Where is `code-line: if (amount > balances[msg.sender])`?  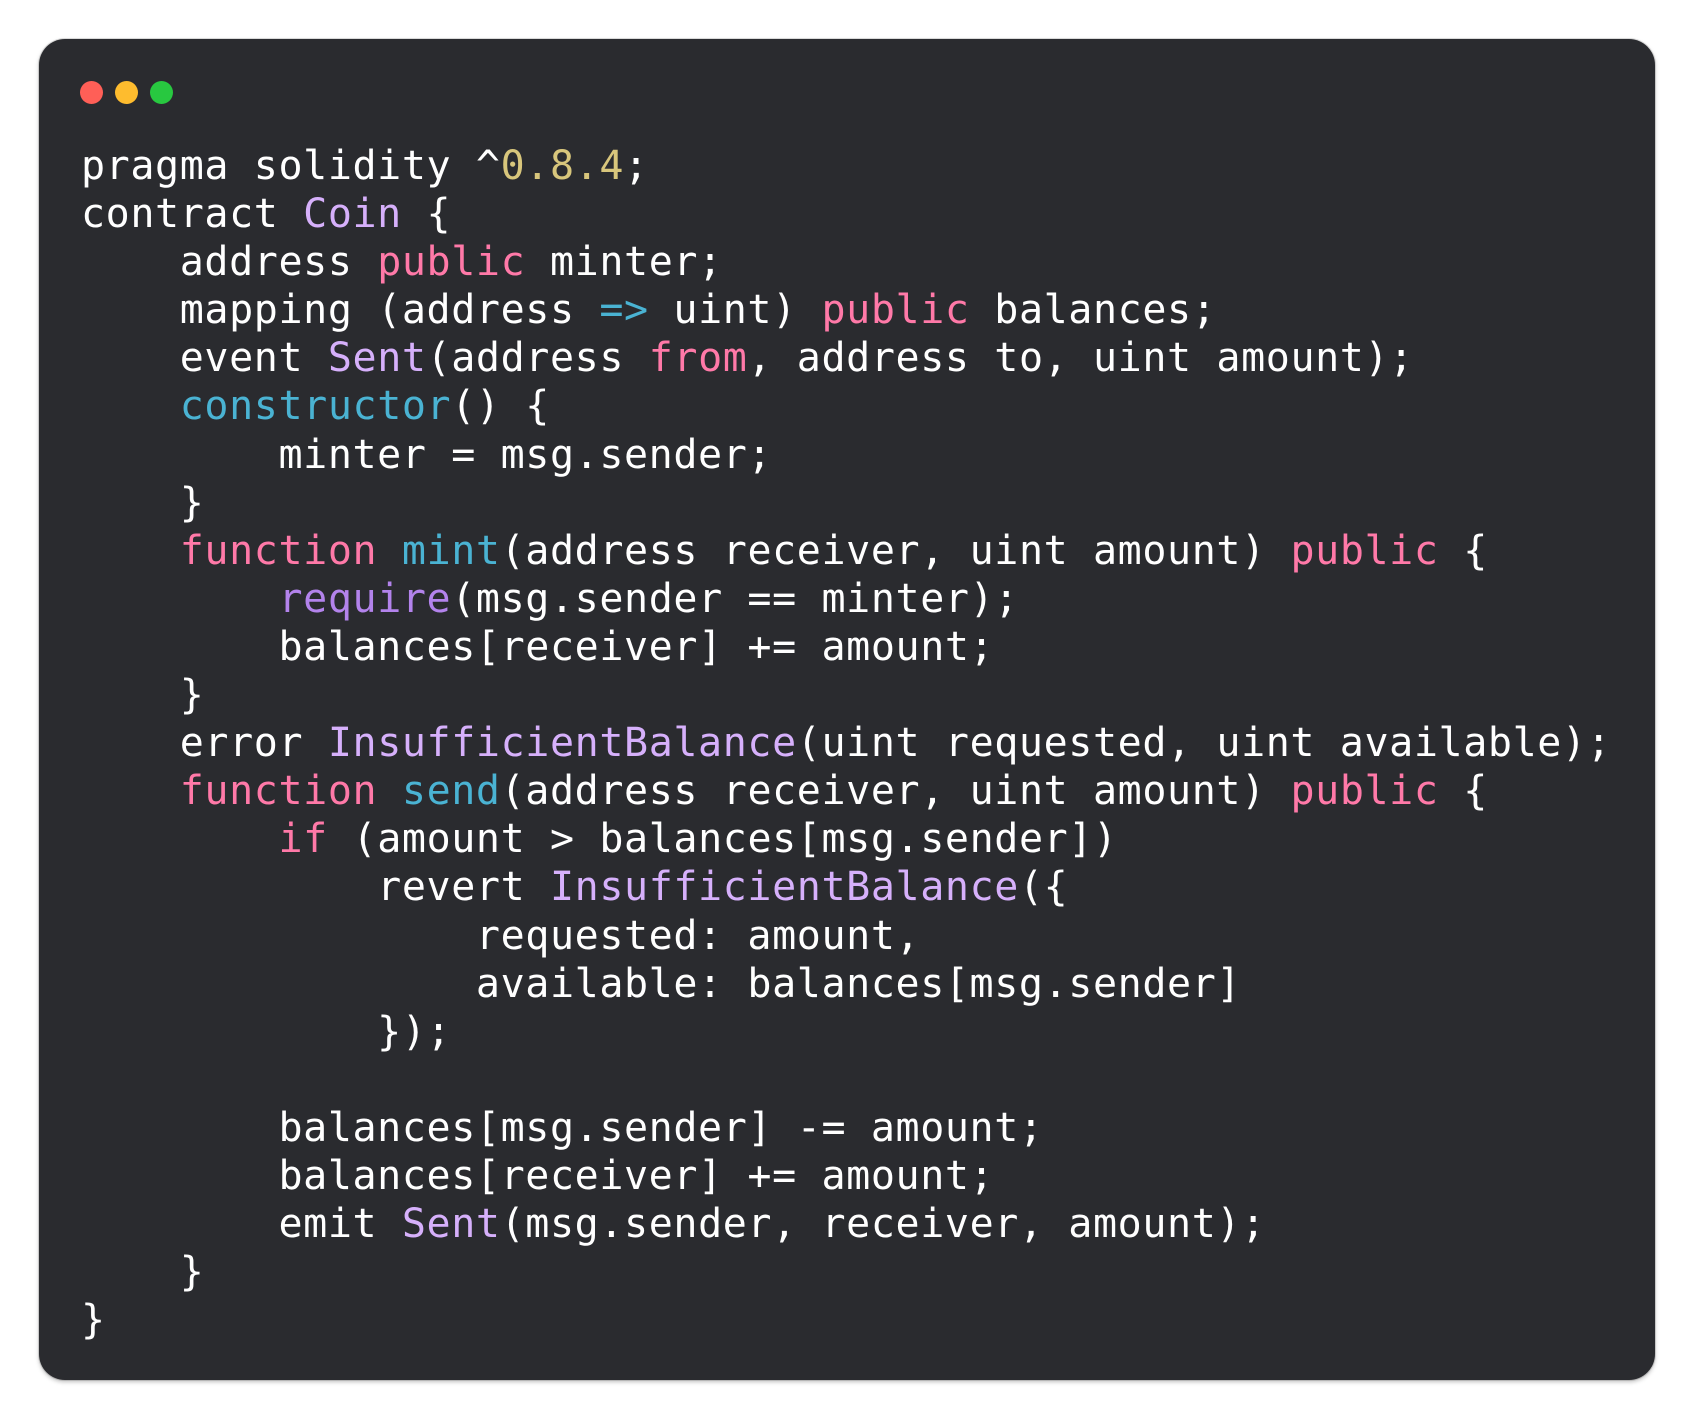
code-line: if (amount > balances[msg.sender]) is located at coordinates (846, 839).